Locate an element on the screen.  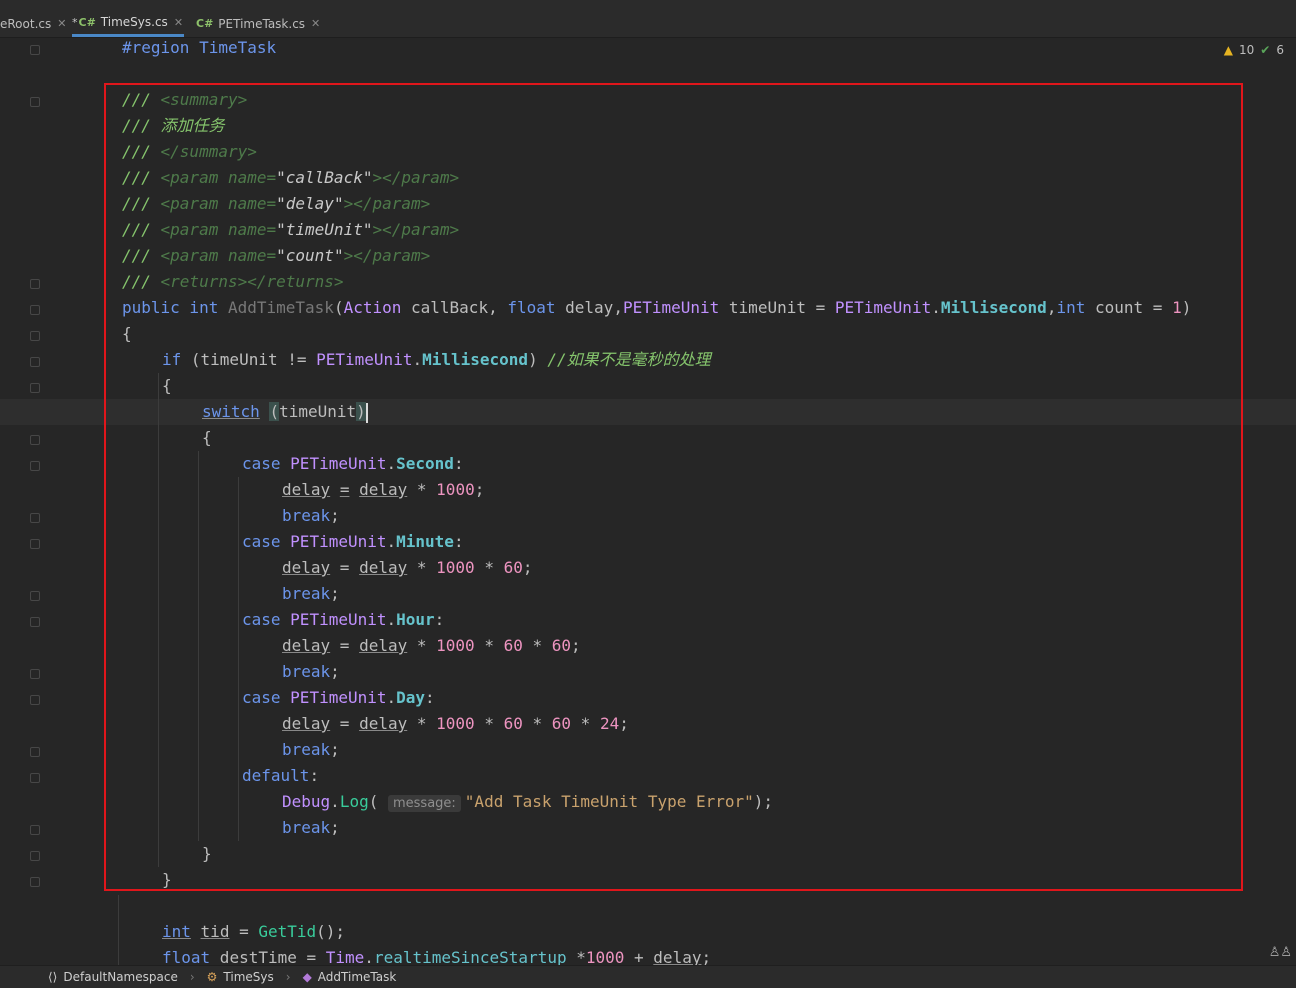
method-icon: ◆ is located at coordinates (307, 977).